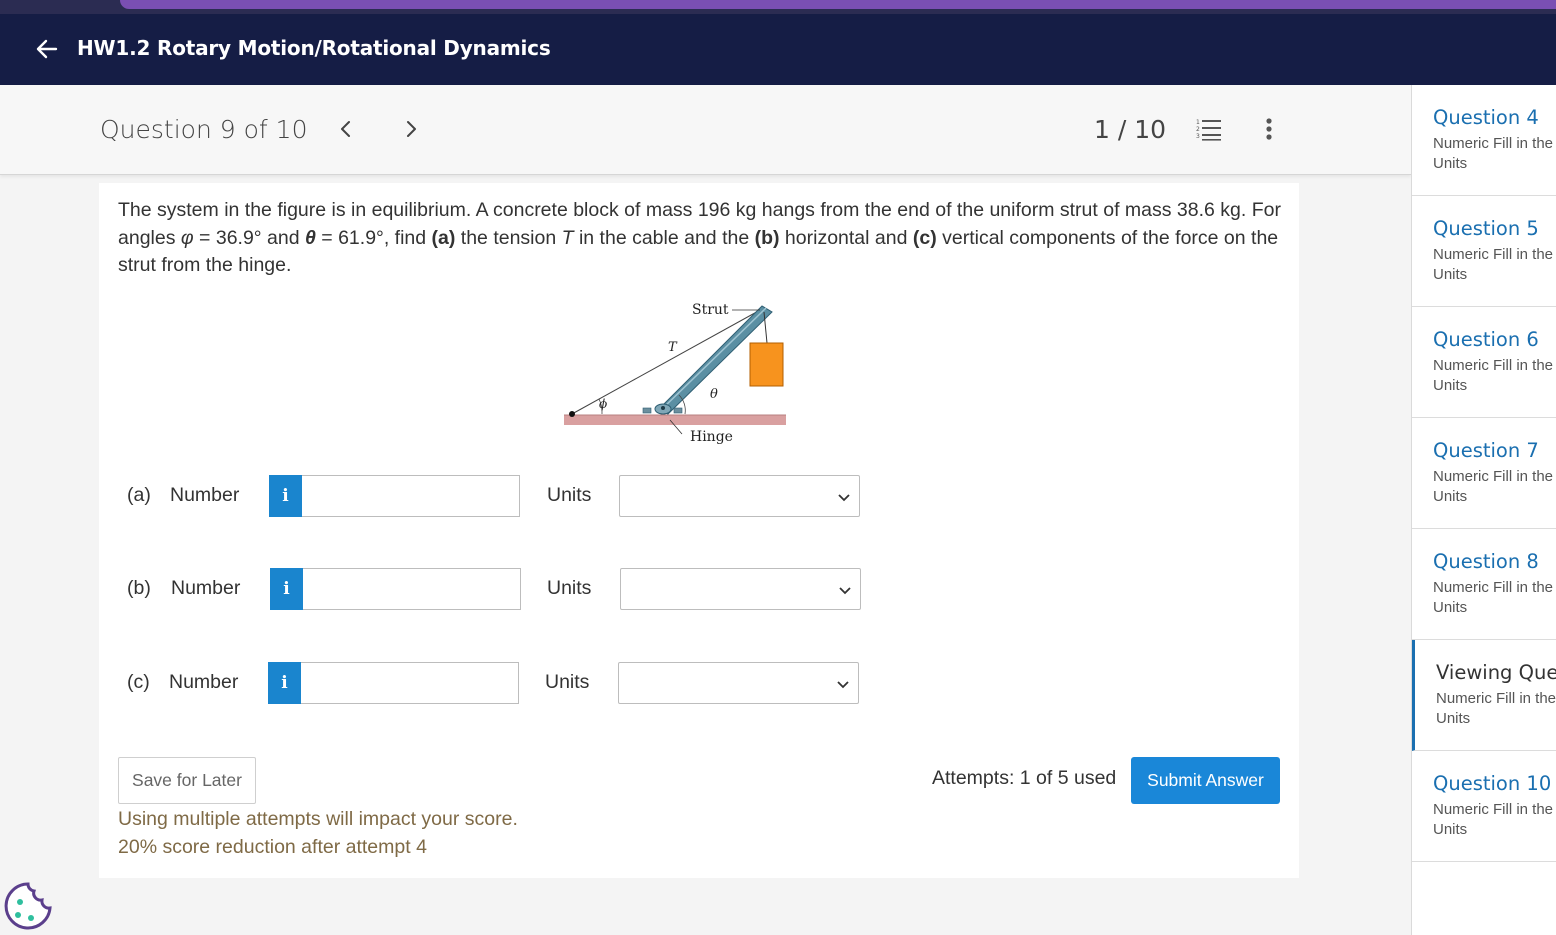 The width and height of the screenshot is (1556, 935). Describe the element at coordinates (187, 780) in the screenshot. I see `save-for-later-button: Save for Later` at that location.